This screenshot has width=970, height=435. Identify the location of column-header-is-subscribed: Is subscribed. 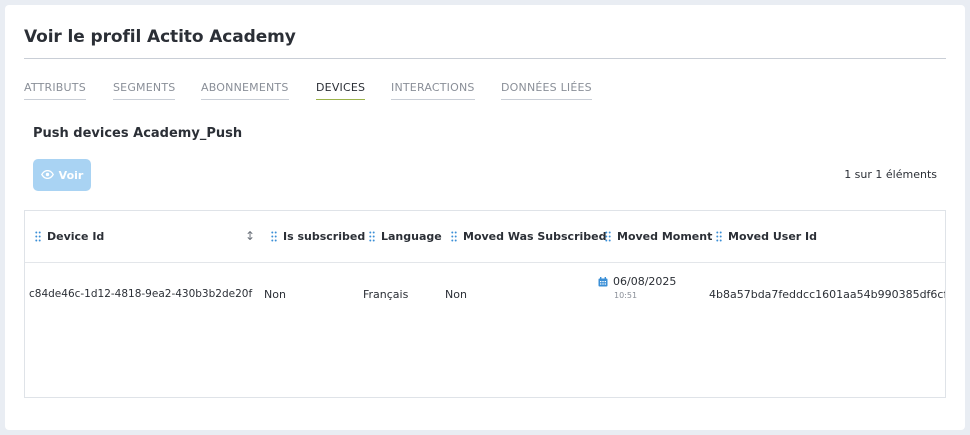
(318, 236).